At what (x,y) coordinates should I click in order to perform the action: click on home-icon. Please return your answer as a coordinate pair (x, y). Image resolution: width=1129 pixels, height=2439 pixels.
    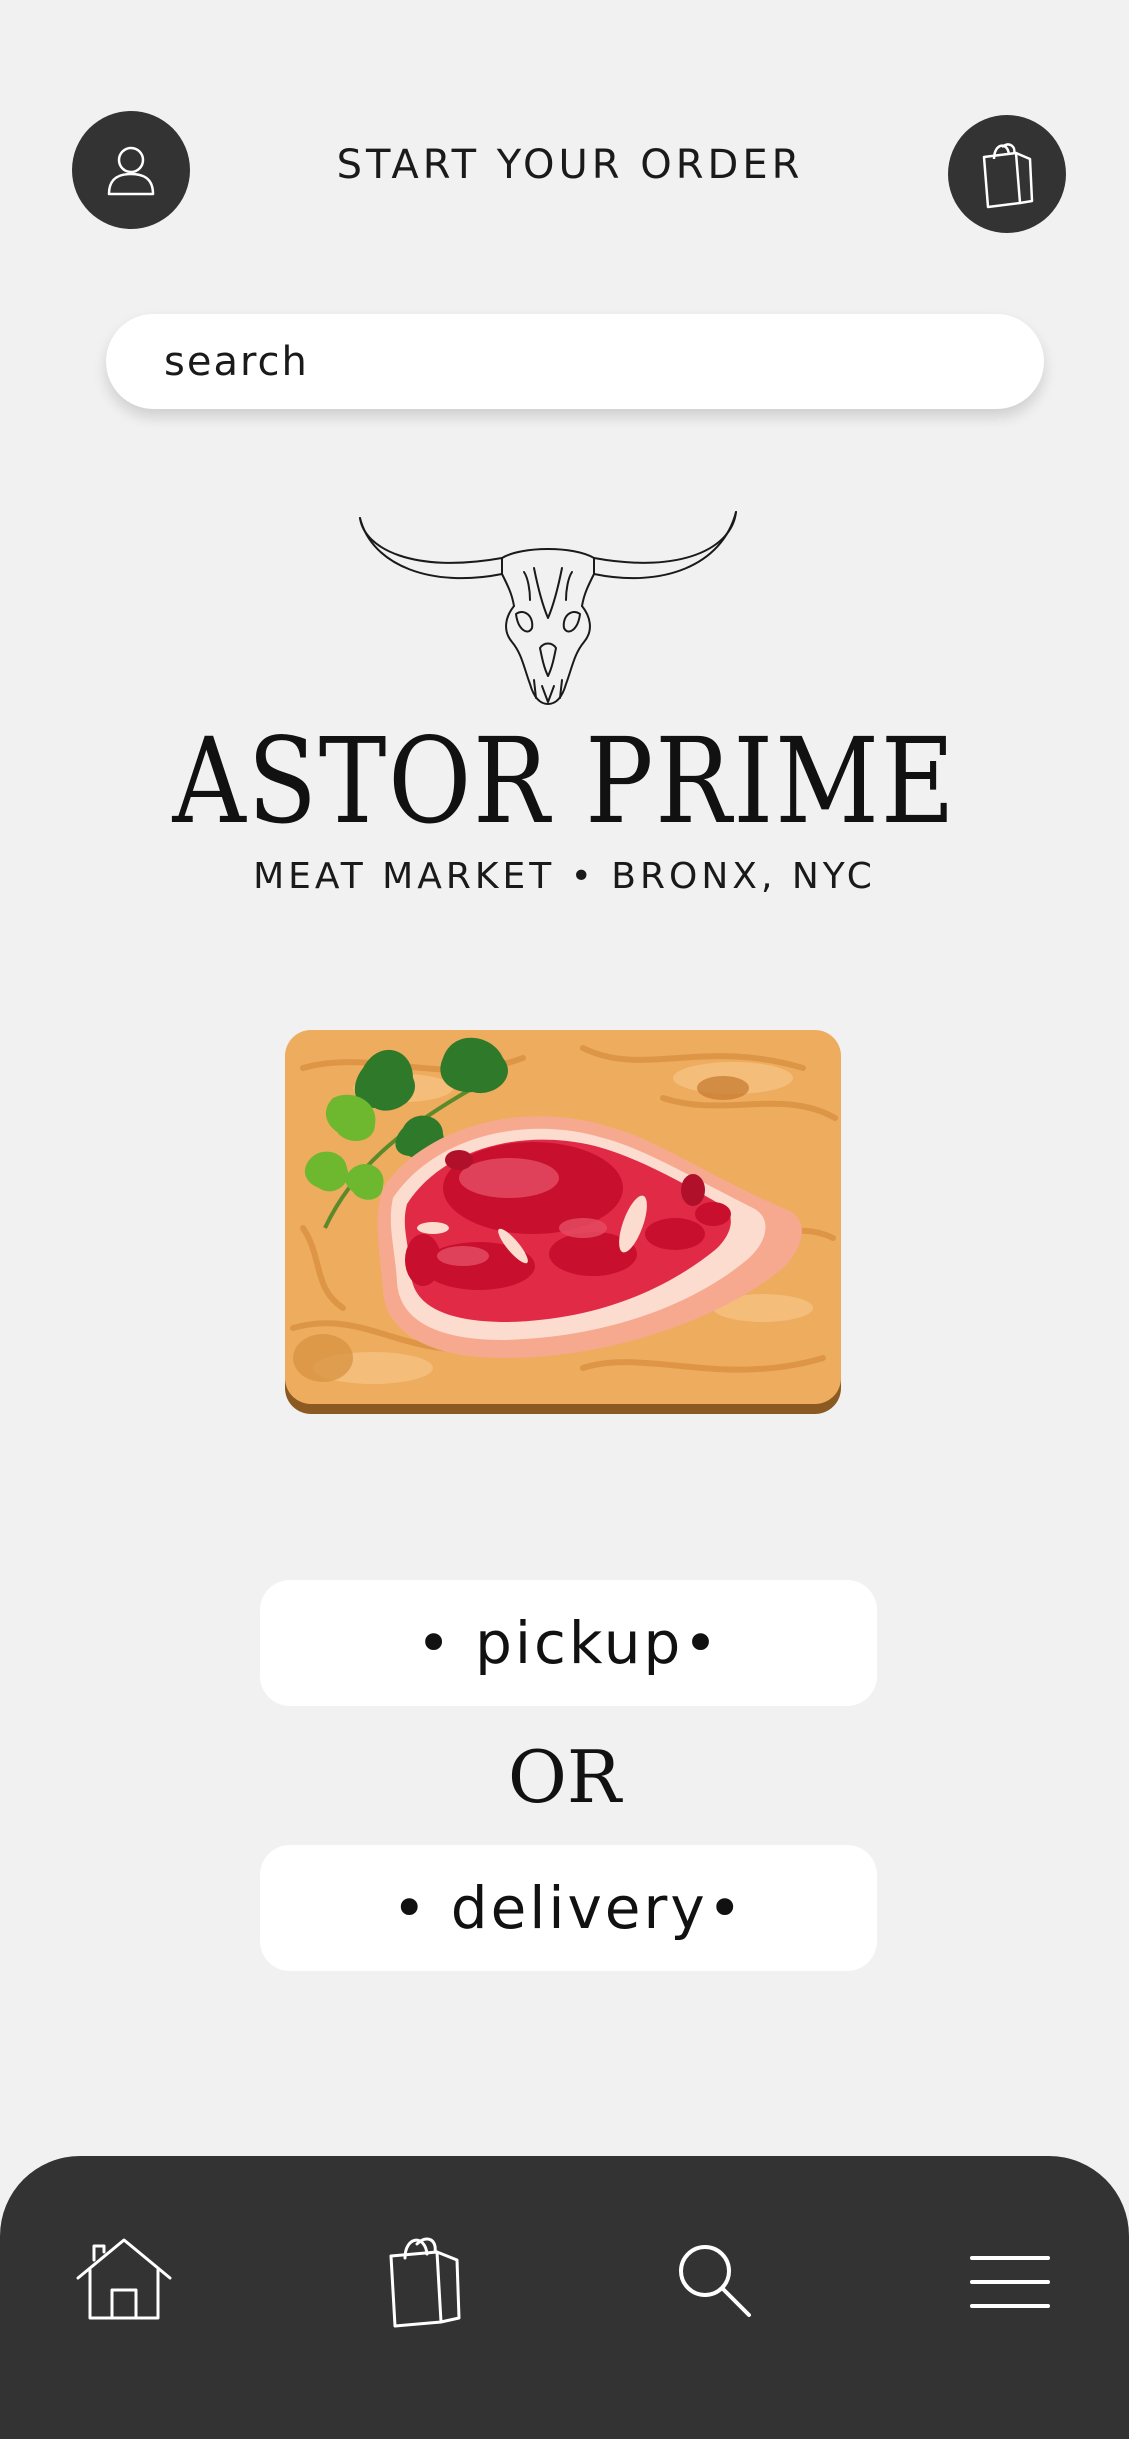
    Looking at the image, I should click on (124, 2279).